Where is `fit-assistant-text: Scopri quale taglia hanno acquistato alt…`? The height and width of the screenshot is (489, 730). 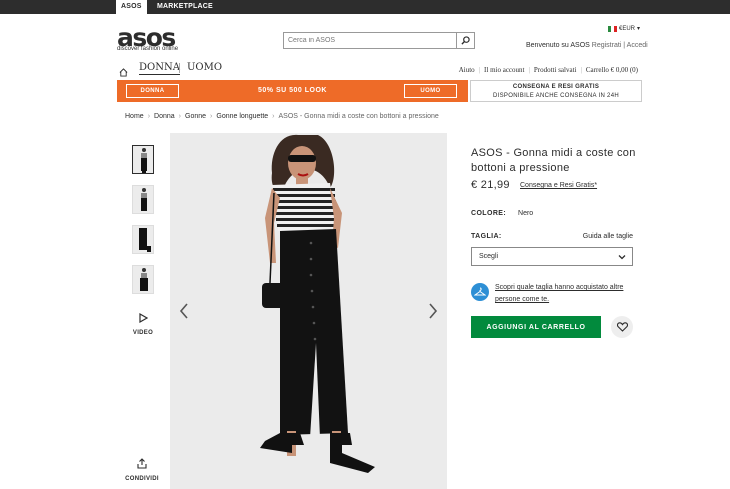 fit-assistant-text: Scopri quale taglia hanno acquistato alt… is located at coordinates (568, 294).